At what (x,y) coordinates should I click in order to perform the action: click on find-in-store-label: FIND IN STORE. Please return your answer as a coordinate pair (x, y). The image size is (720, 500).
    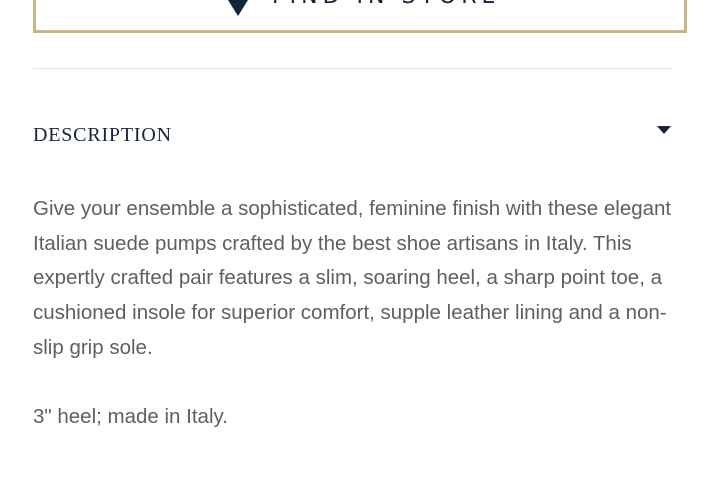
    Looking at the image, I should click on (386, 4).